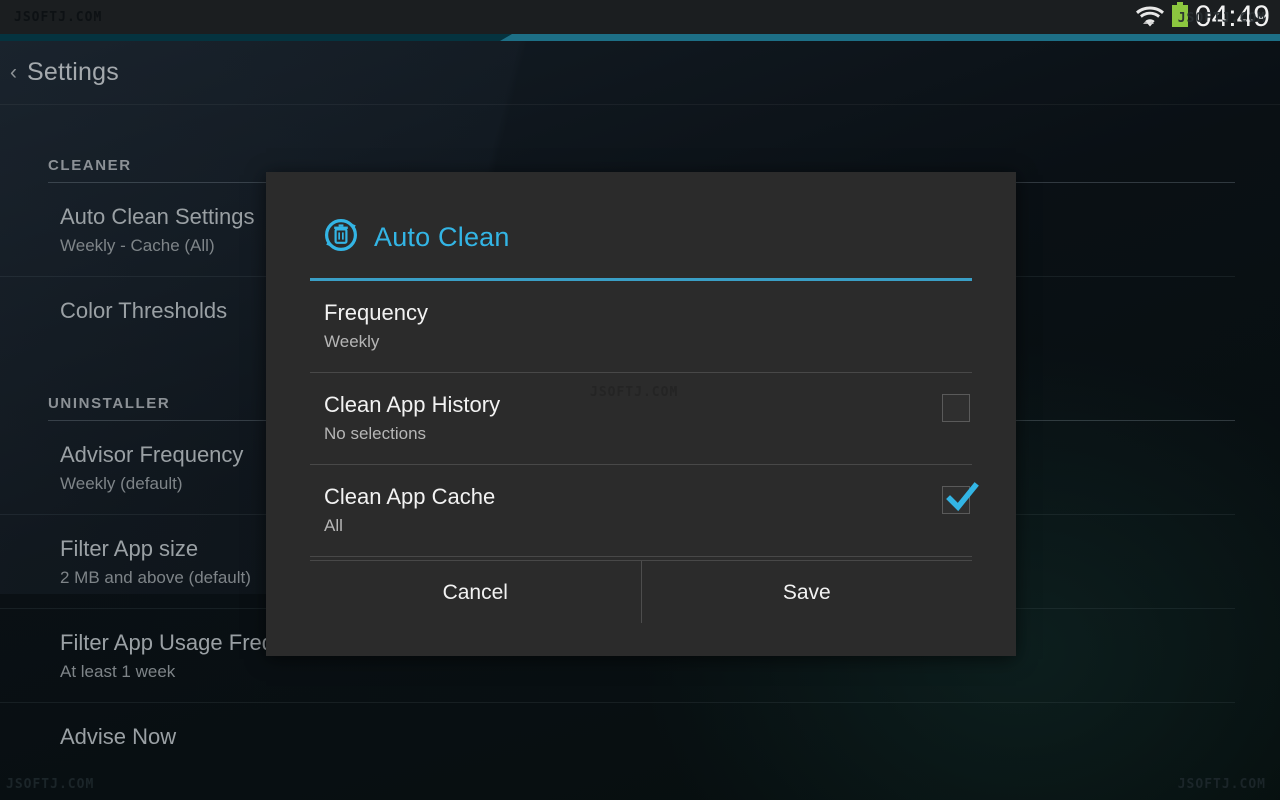 This screenshot has width=1280, height=800. I want to click on section-header-cleaner: CLEANER, so click(90, 165).